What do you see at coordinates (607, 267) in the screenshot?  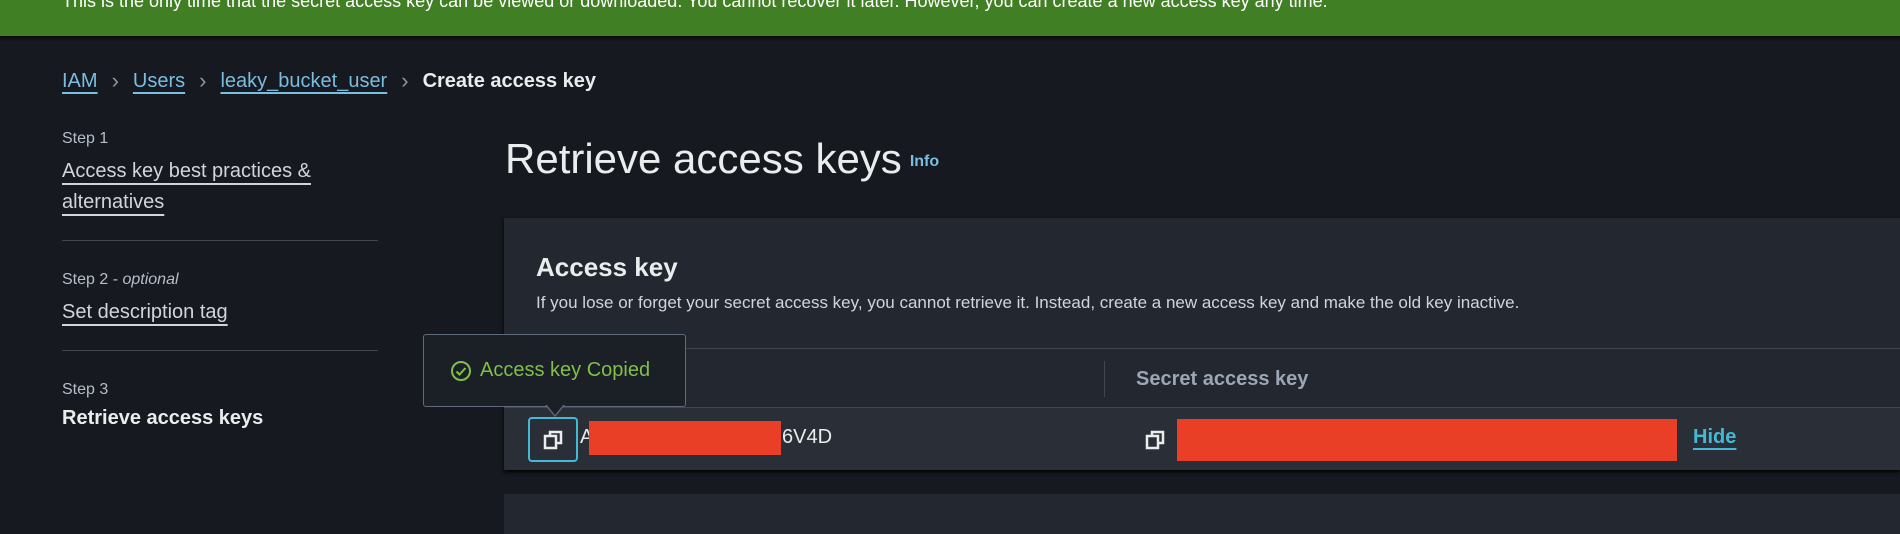 I see `panel-heading: Access key` at bounding box center [607, 267].